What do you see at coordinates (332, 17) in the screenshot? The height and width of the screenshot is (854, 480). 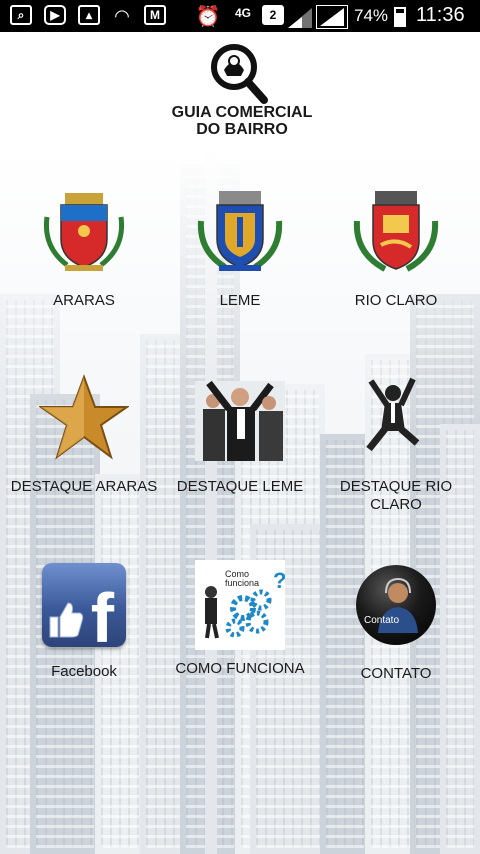 I see `signal-2-icon` at bounding box center [332, 17].